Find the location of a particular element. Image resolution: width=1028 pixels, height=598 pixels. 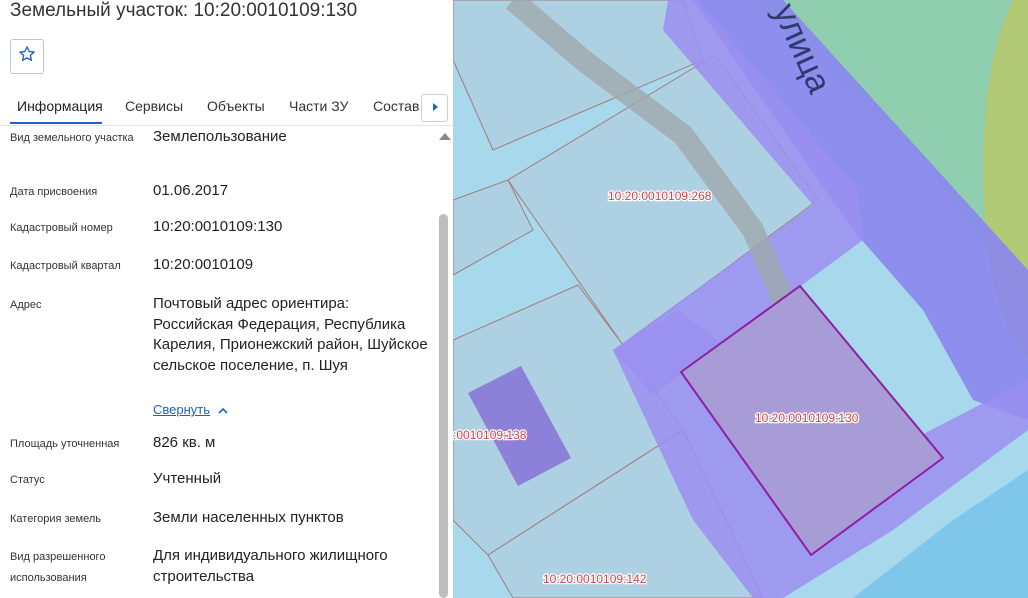

favorite-button is located at coordinates (27, 56).